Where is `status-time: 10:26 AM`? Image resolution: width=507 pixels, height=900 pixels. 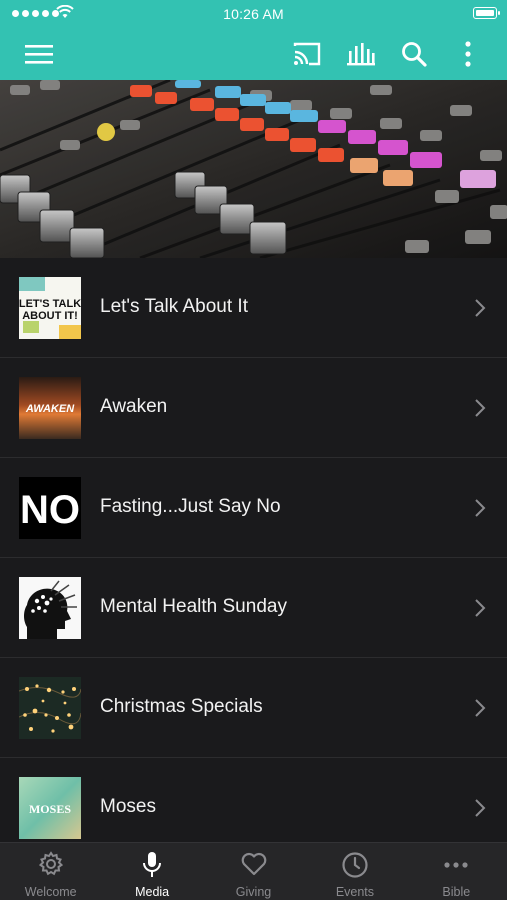
status-time: 10:26 AM is located at coordinates (253, 14).